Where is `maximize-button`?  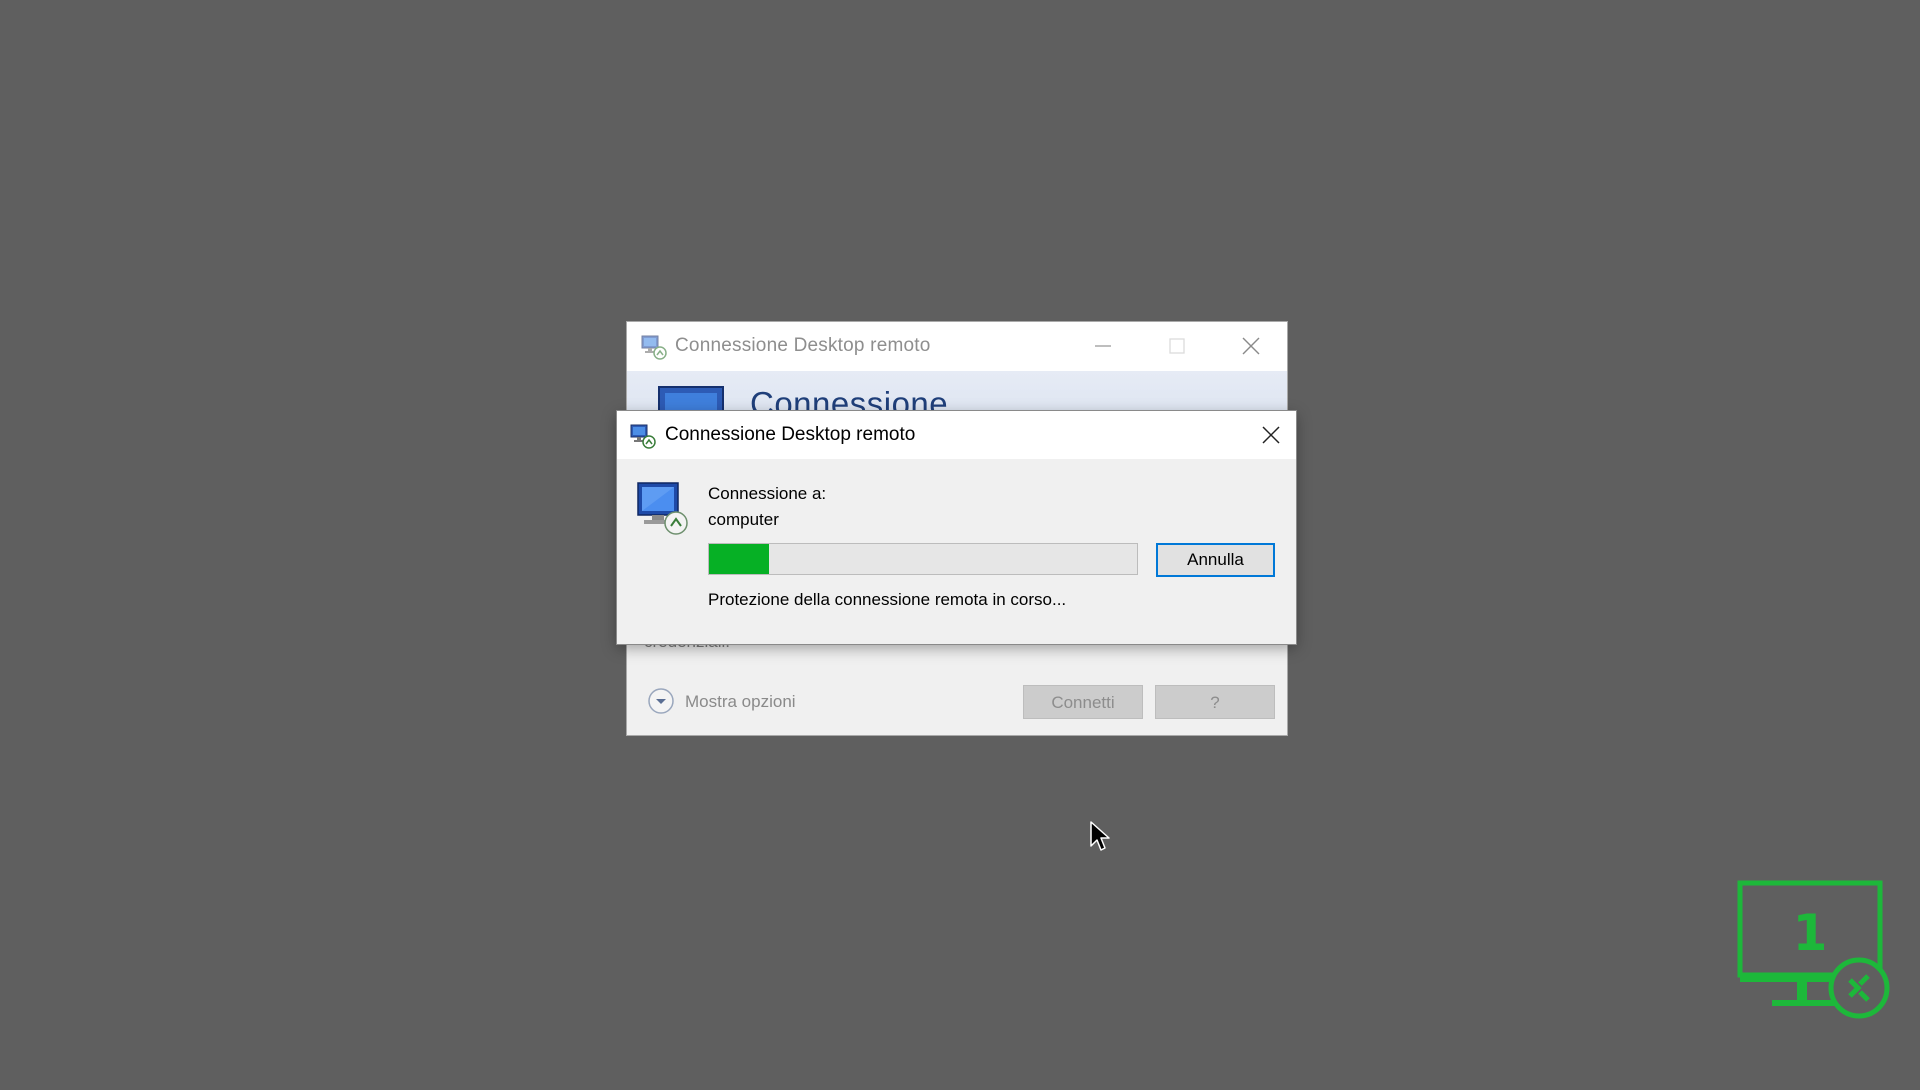 maximize-button is located at coordinates (1177, 346).